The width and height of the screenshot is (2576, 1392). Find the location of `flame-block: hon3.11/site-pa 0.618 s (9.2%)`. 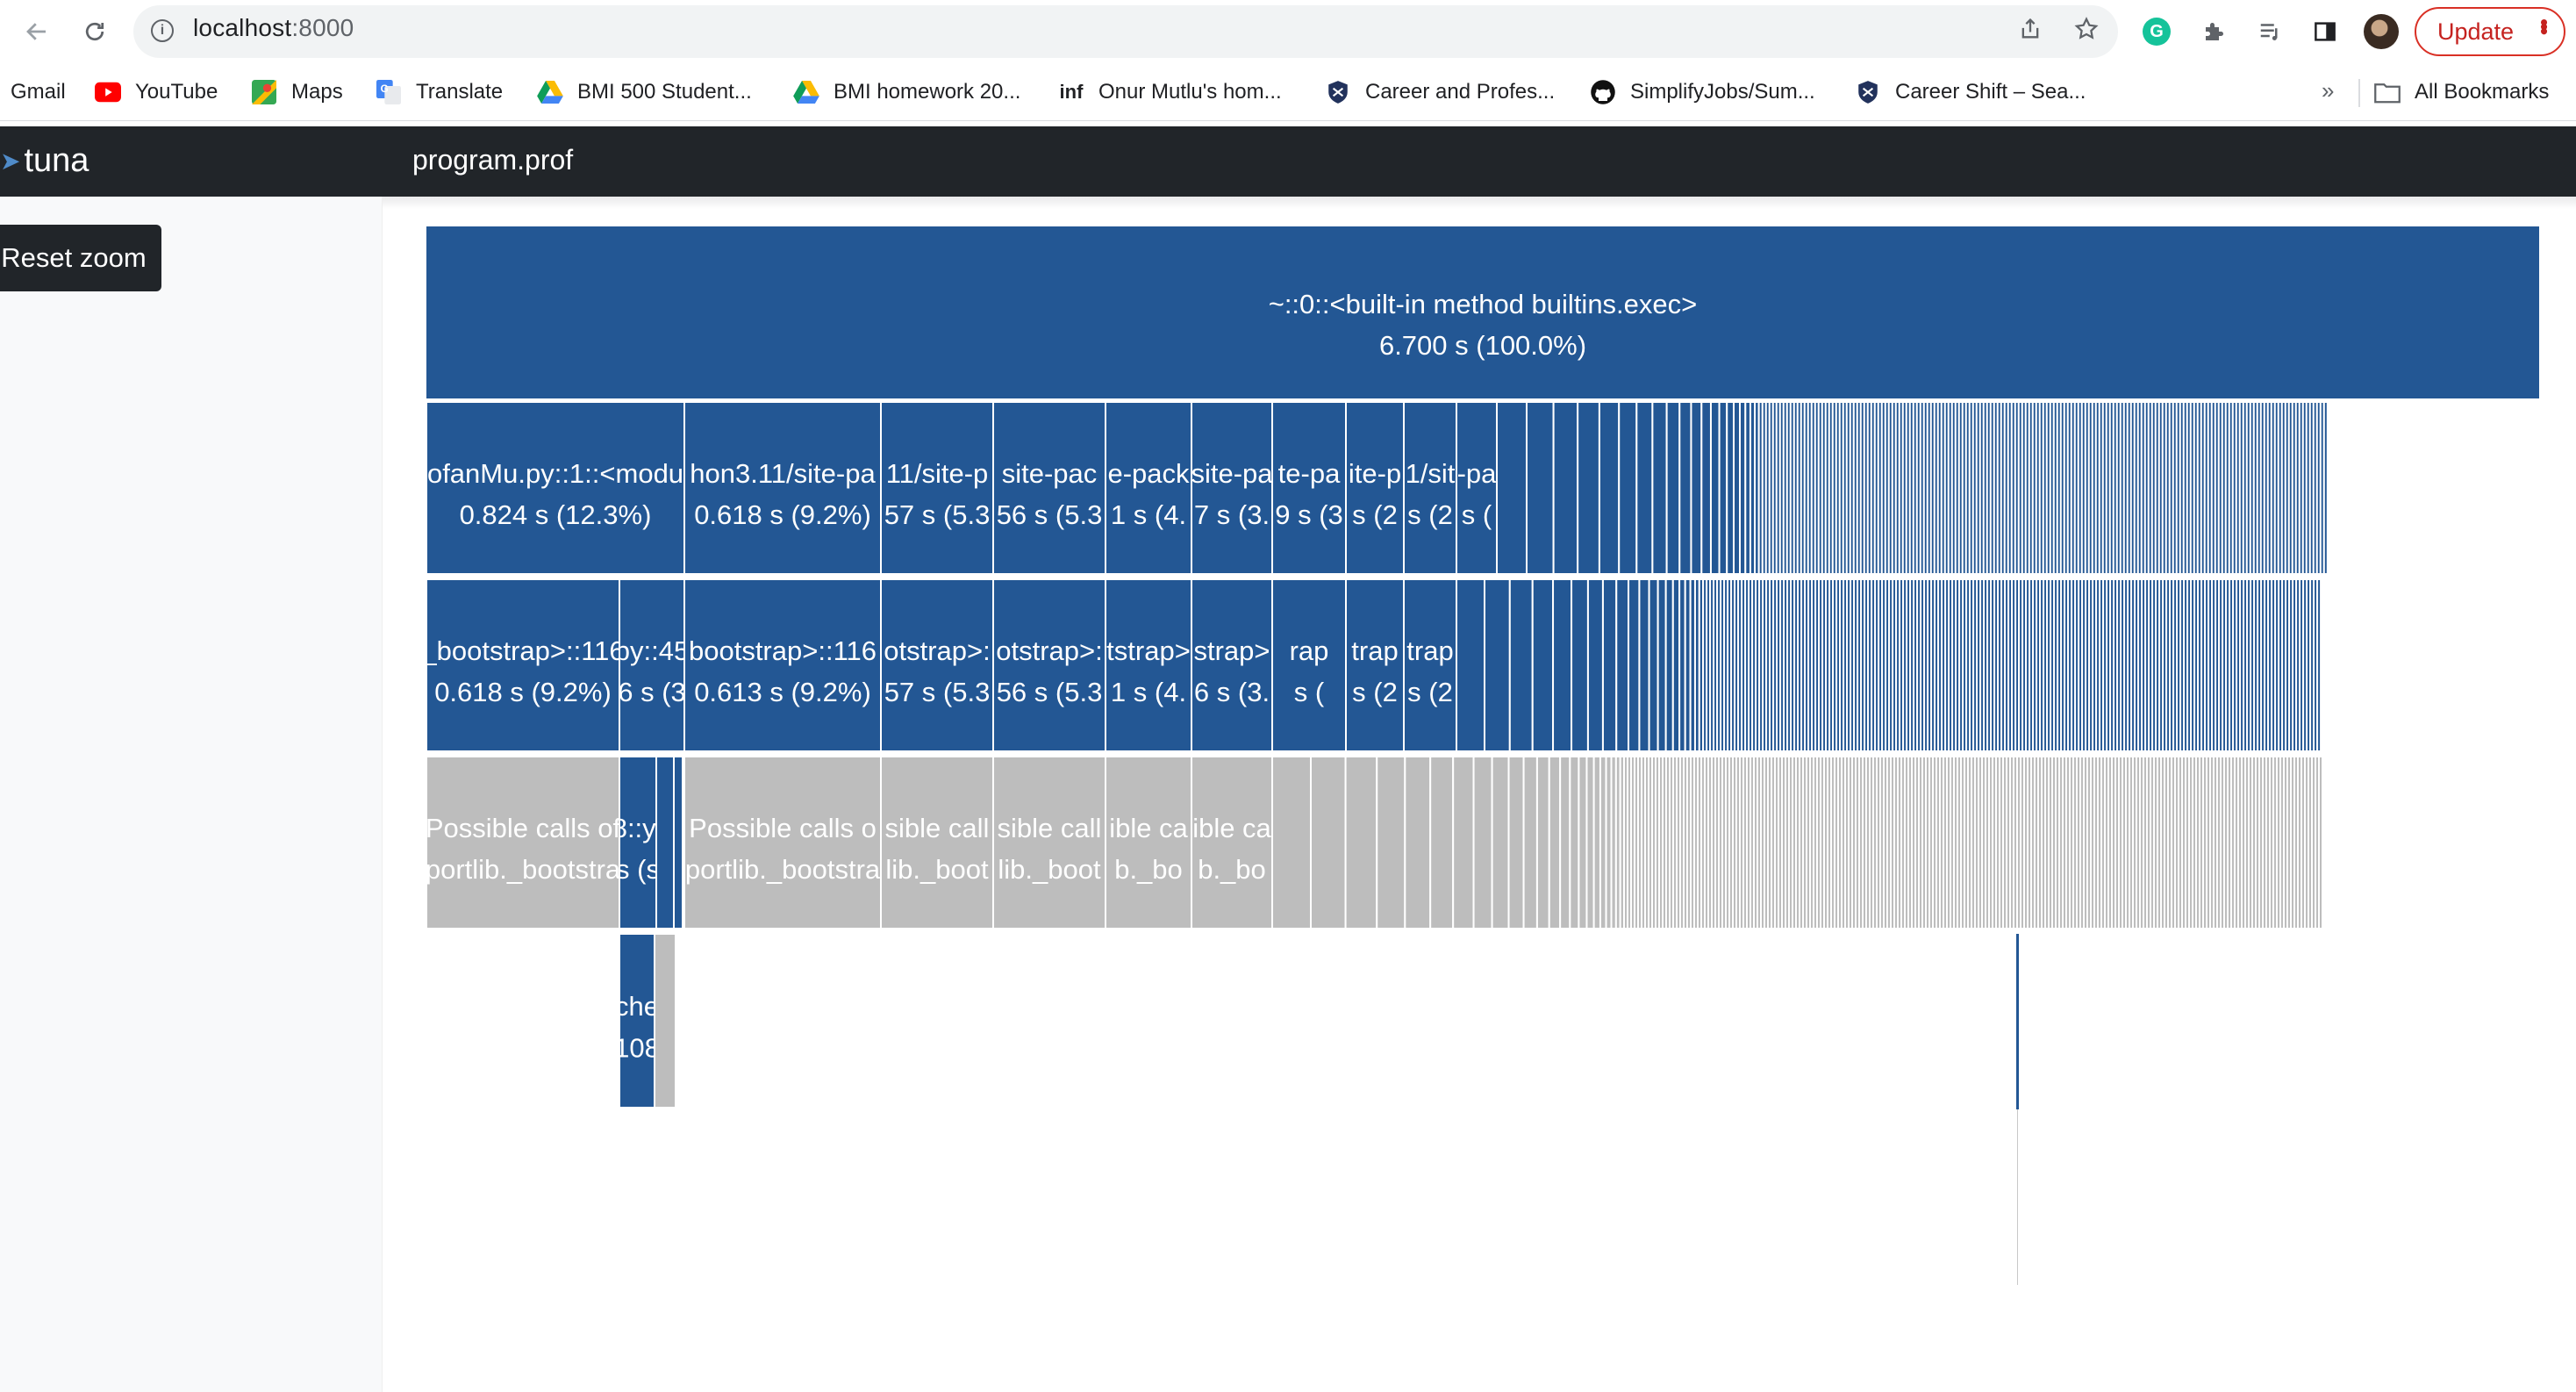

flame-block: hon3.11/site-pa 0.618 s (9.2%) is located at coordinates (782, 488).